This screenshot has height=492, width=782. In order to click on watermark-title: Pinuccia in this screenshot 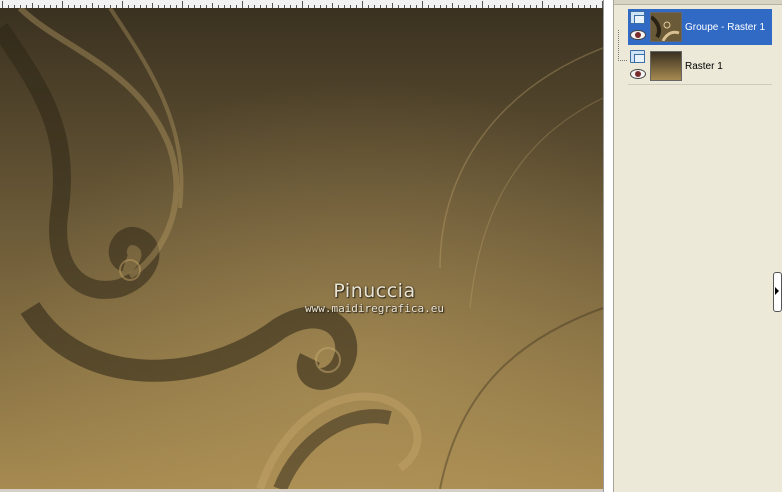, I will do `click(374, 291)`.